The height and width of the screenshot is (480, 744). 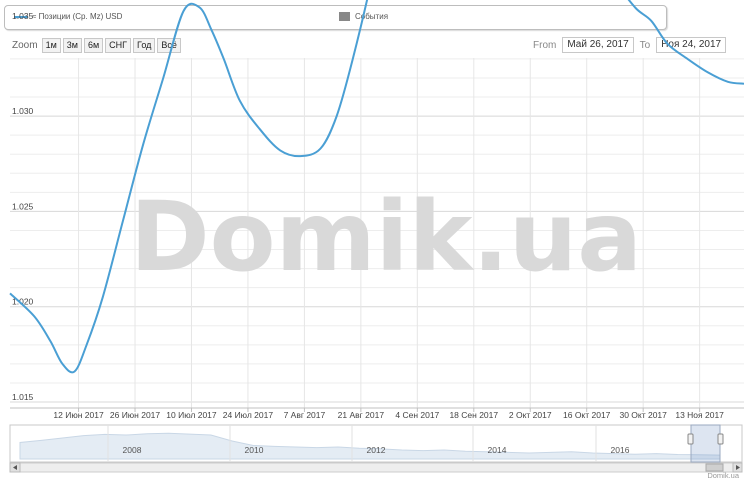 What do you see at coordinates (254, 450) in the screenshot?
I see `navigator-year-label: 2010` at bounding box center [254, 450].